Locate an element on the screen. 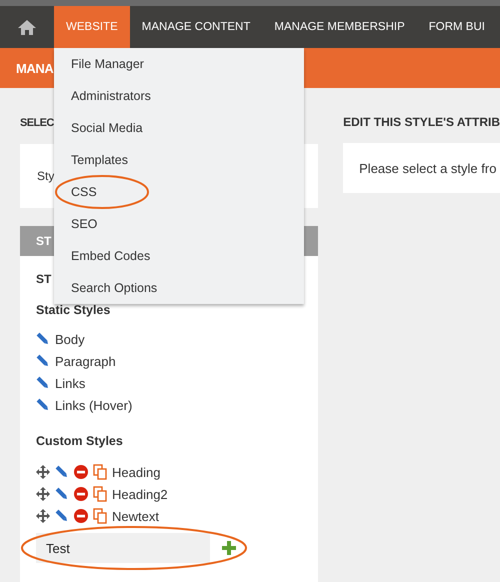 The width and height of the screenshot is (500, 582). menu-item: Search Options is located at coordinates (179, 288).